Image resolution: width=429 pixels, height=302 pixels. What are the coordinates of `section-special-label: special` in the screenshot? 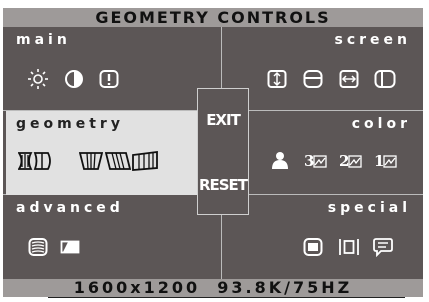 It's located at (369, 208).